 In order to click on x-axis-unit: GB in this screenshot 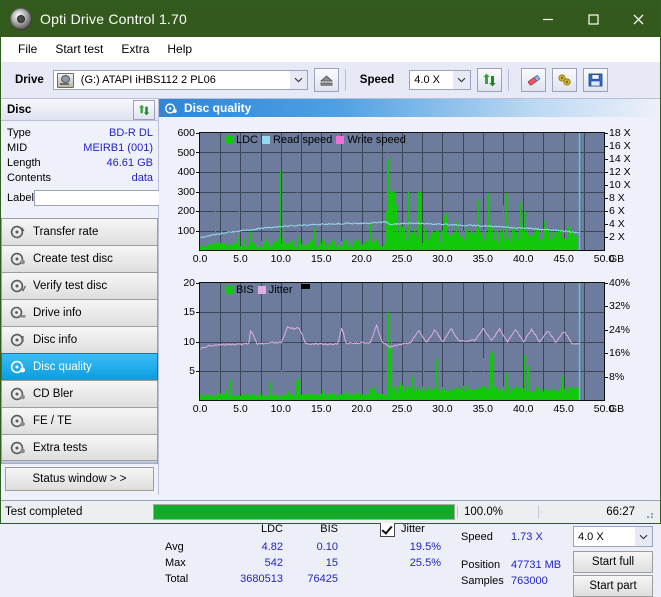, I will do `click(617, 409)`.